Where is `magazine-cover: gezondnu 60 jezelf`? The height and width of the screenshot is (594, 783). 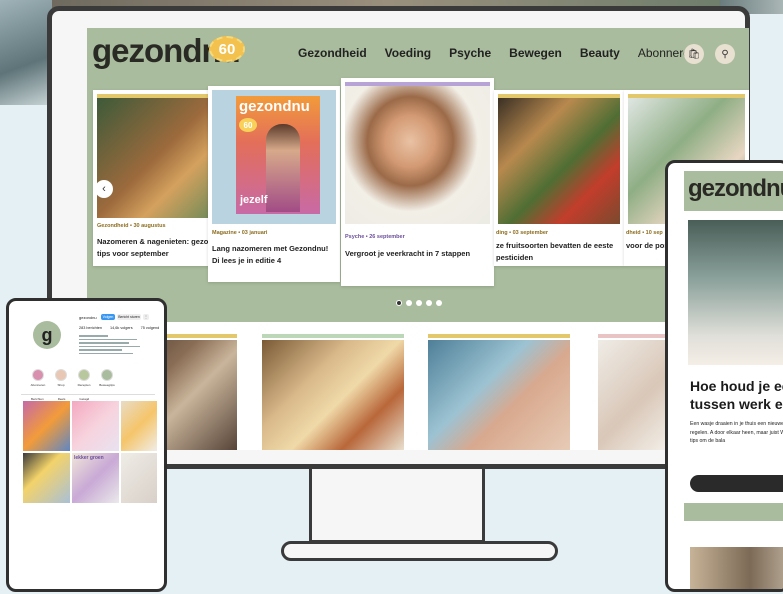
magazine-cover: gezondnu 60 jezelf is located at coordinates (274, 157).